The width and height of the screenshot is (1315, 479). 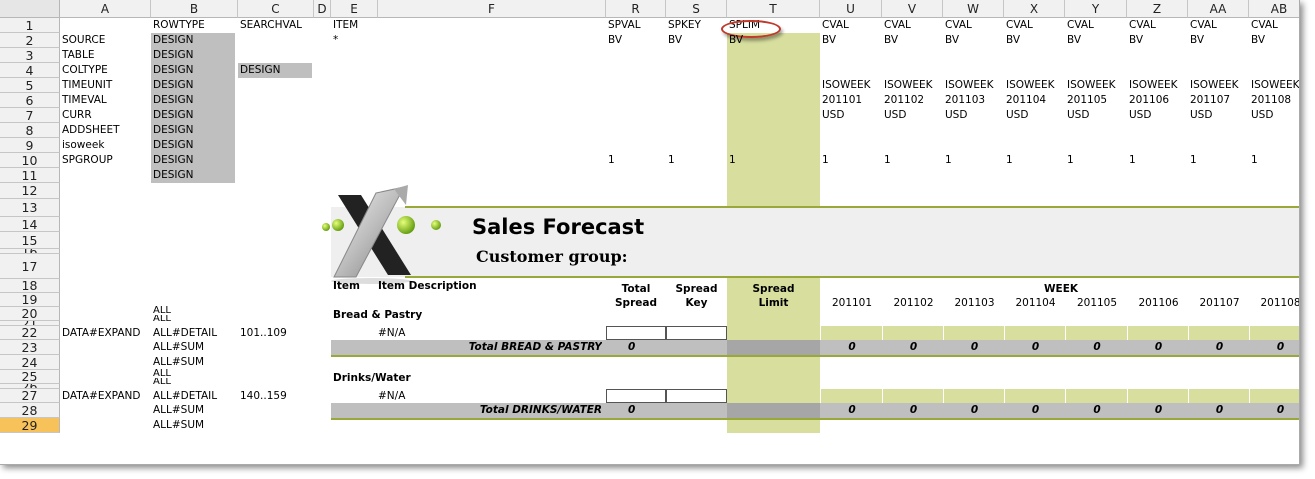 I want to click on row-header-28: 28, so click(x=30, y=410).